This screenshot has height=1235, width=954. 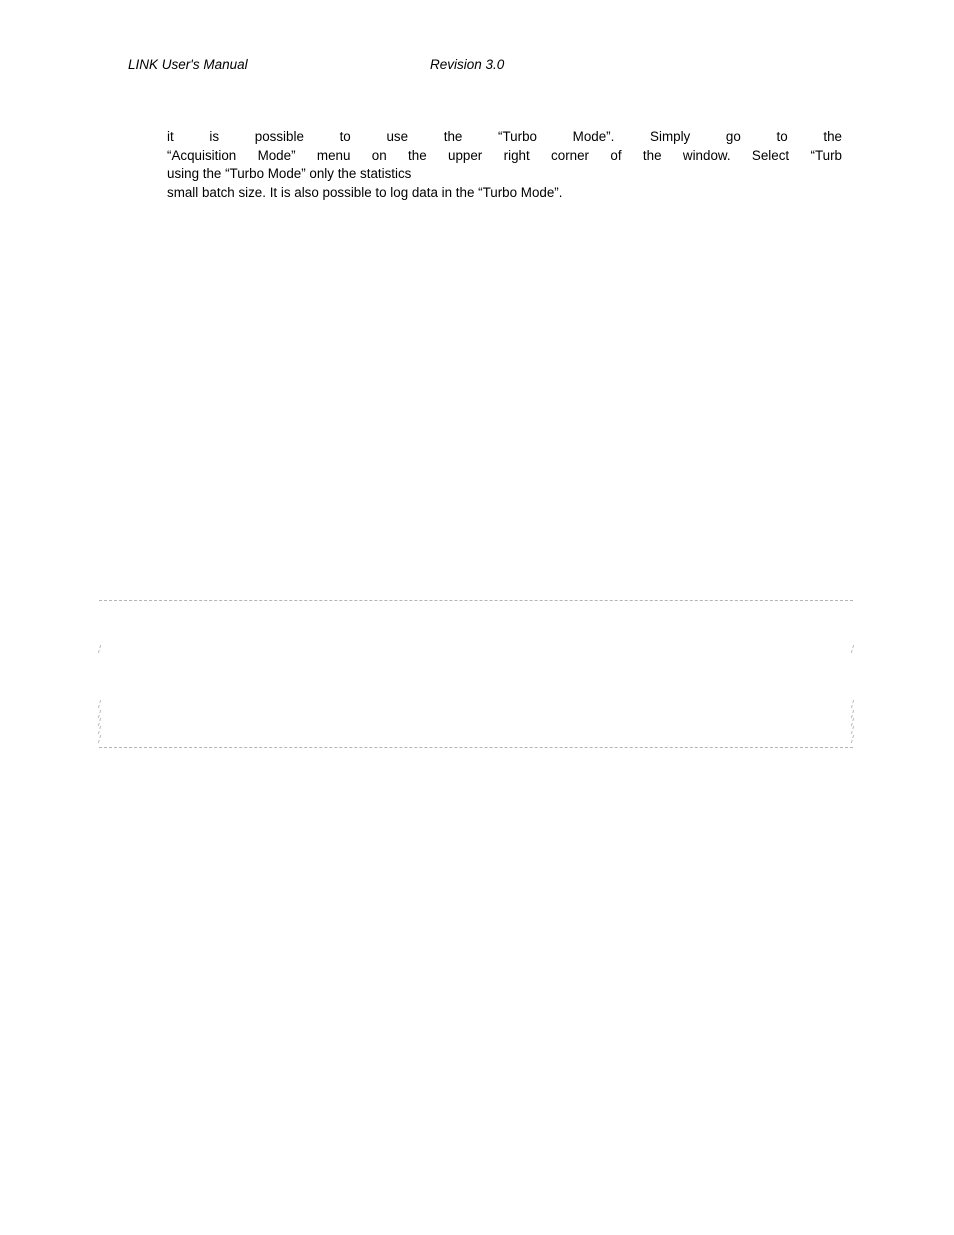 I want to click on page-header: LINK User's Manual Revision 3.0, so click(x=488, y=66).